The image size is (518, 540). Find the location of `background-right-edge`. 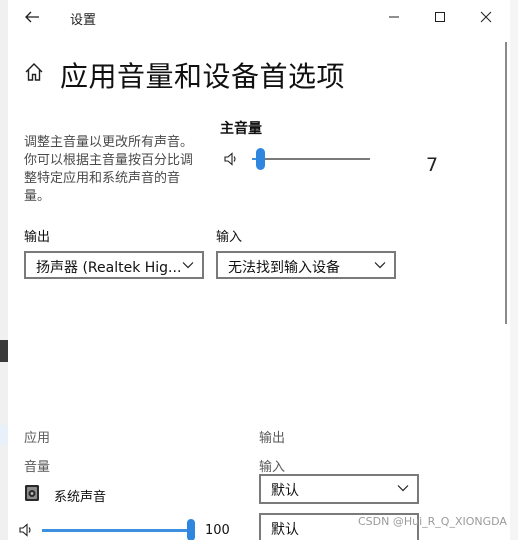

background-right-edge is located at coordinates (514, 270).